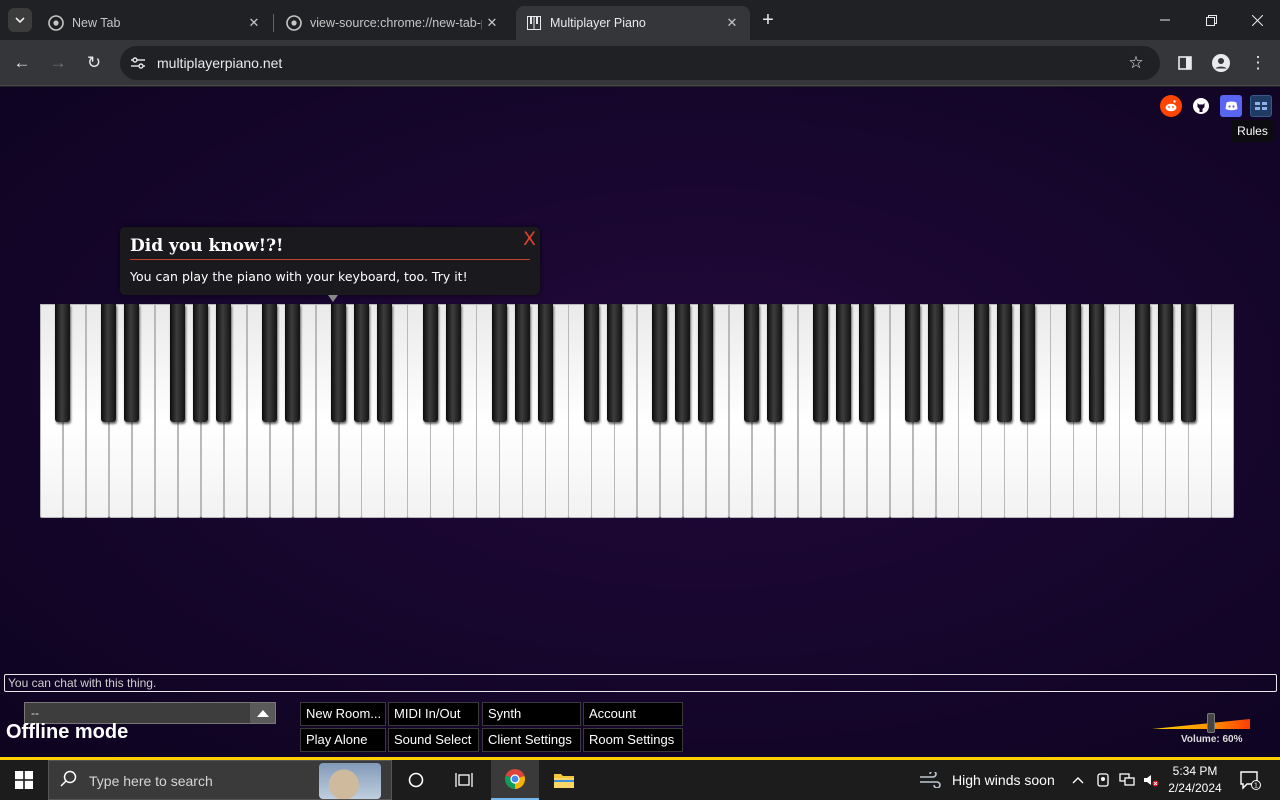 This screenshot has height=800, width=1280. Describe the element at coordinates (1258, 63) in the screenshot. I see `menu-kebab-icon: ⋮` at that location.